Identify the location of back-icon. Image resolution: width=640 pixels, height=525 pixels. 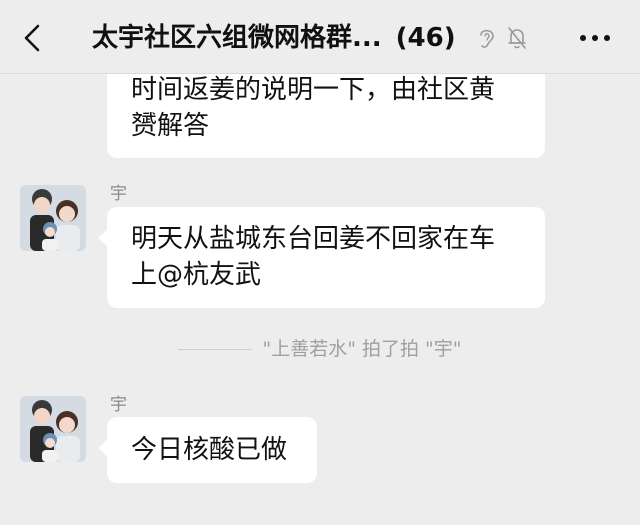
(32, 38).